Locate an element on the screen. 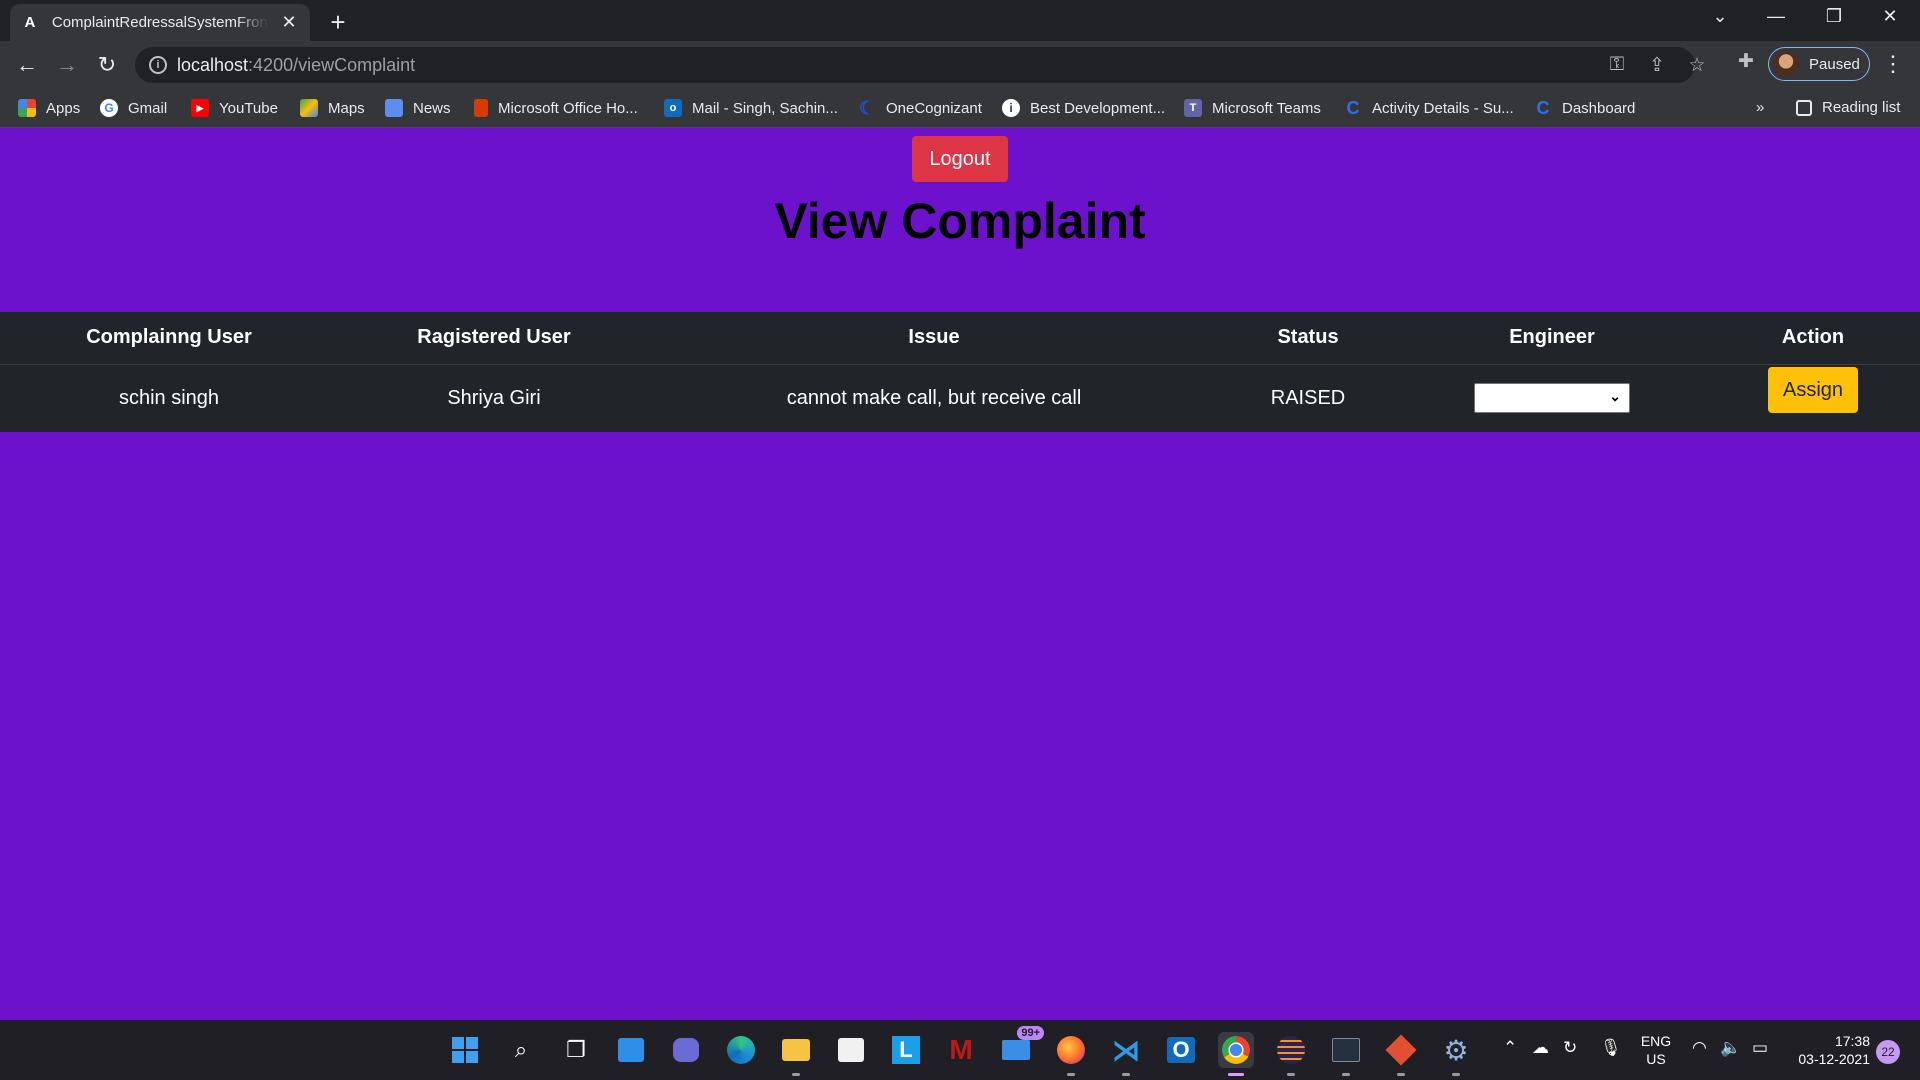  file-explorer-icon is located at coordinates (796, 1054).